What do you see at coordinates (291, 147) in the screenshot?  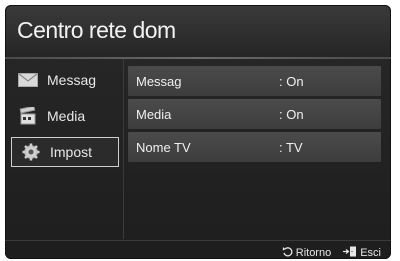 I see `row-value: : TV` at bounding box center [291, 147].